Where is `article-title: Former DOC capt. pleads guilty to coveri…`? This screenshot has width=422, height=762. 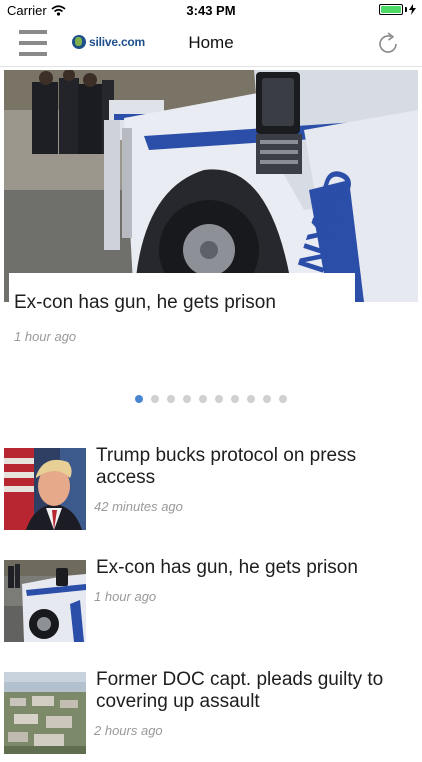 article-title: Former DOC capt. pleads guilty to coveri… is located at coordinates (240, 690).